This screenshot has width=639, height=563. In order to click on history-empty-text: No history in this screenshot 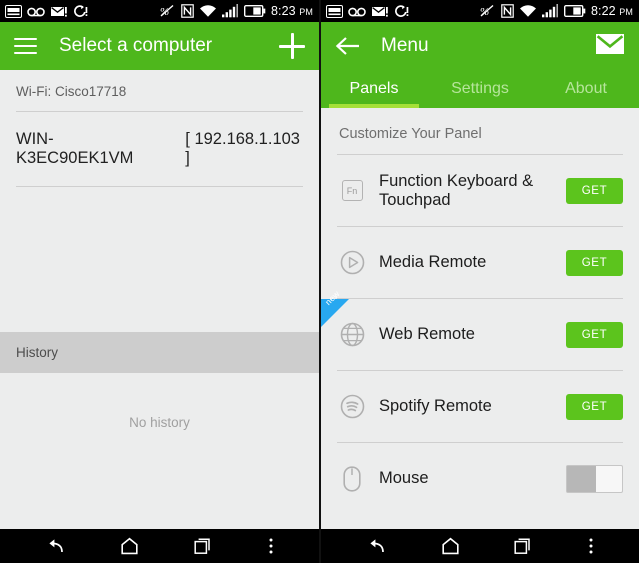, I will do `click(159, 422)`.